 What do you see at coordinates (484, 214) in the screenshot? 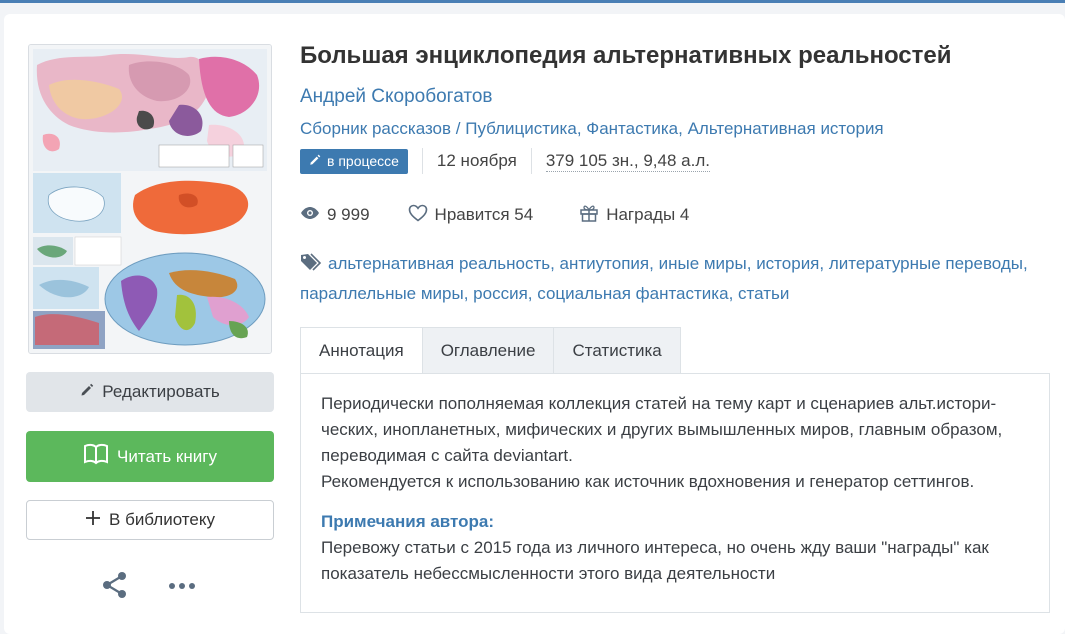
I see `likes-label: Нравится 54` at bounding box center [484, 214].